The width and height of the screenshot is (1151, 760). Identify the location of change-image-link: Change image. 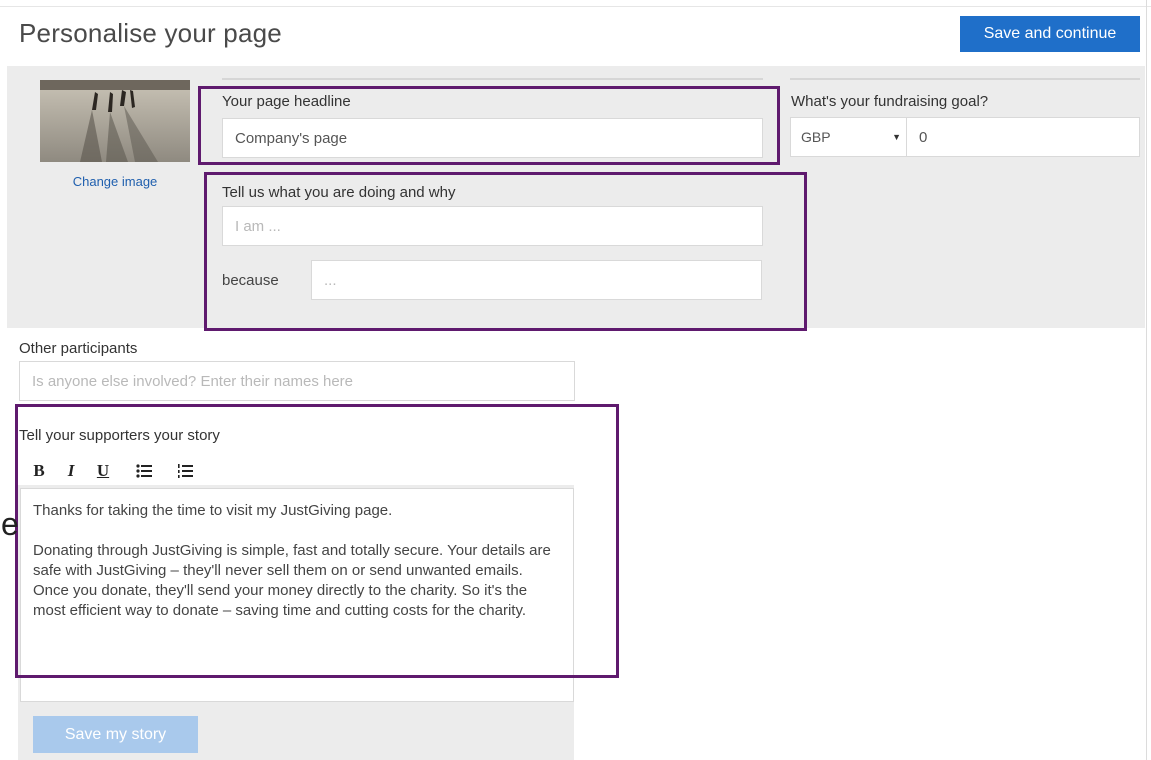
(115, 181).